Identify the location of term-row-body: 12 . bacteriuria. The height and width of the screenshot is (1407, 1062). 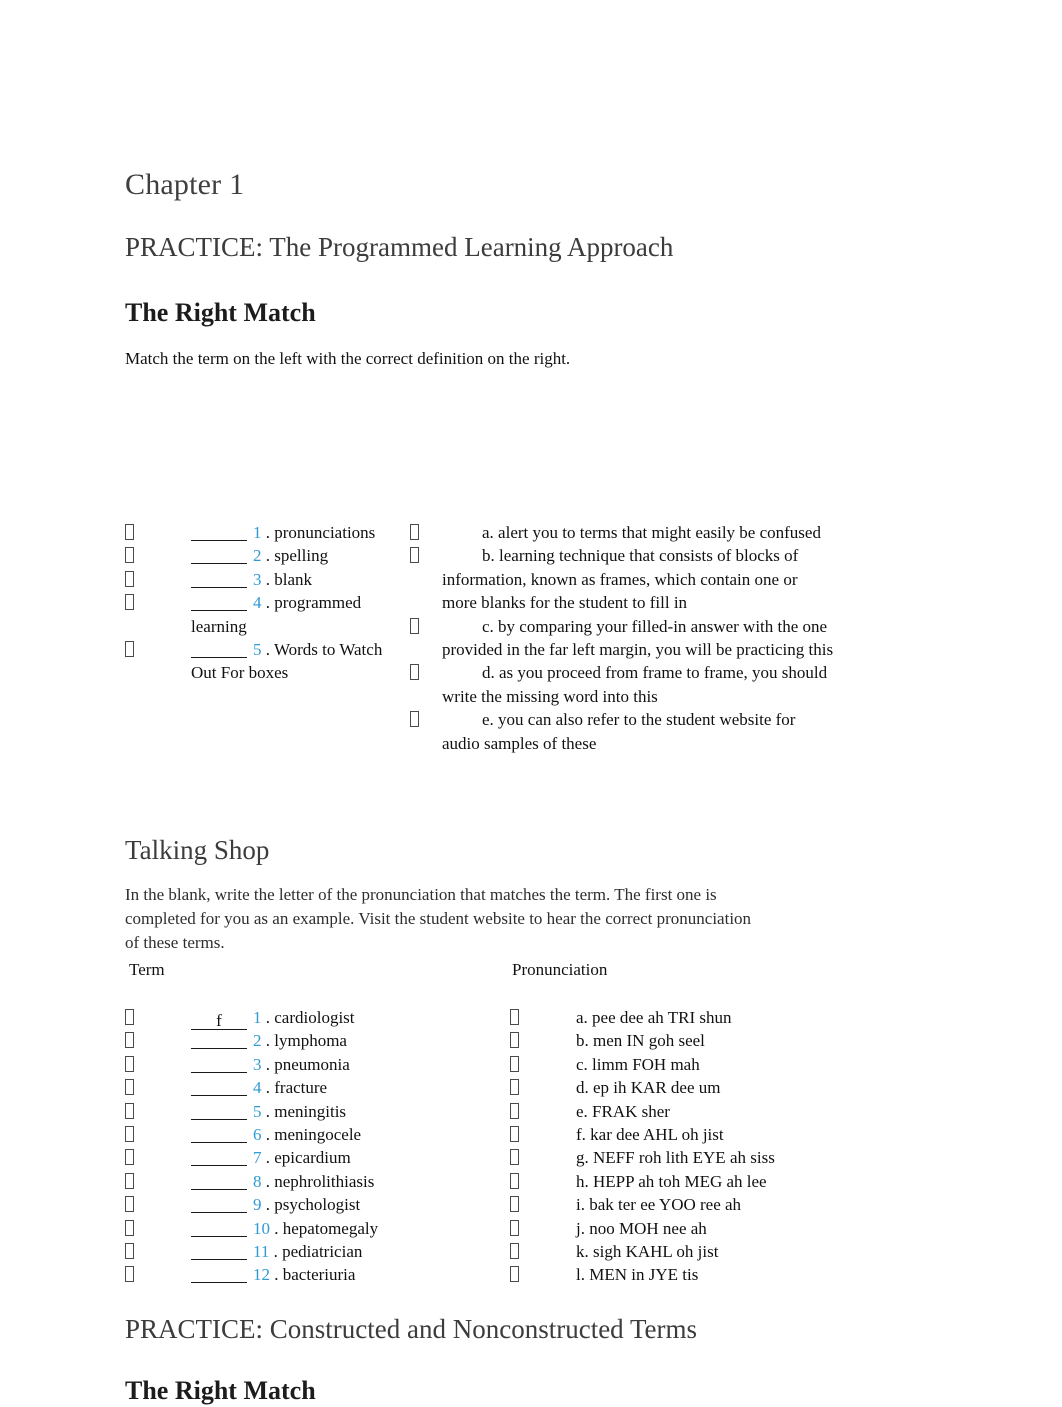
(275, 1274).